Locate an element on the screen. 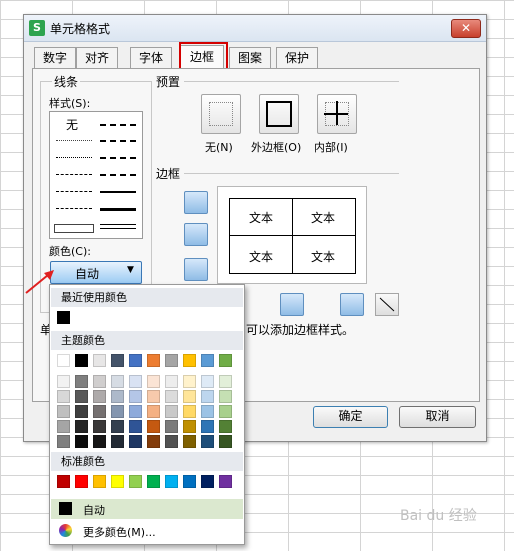 The image size is (514, 551). line-style-dotted is located at coordinates (74, 157).